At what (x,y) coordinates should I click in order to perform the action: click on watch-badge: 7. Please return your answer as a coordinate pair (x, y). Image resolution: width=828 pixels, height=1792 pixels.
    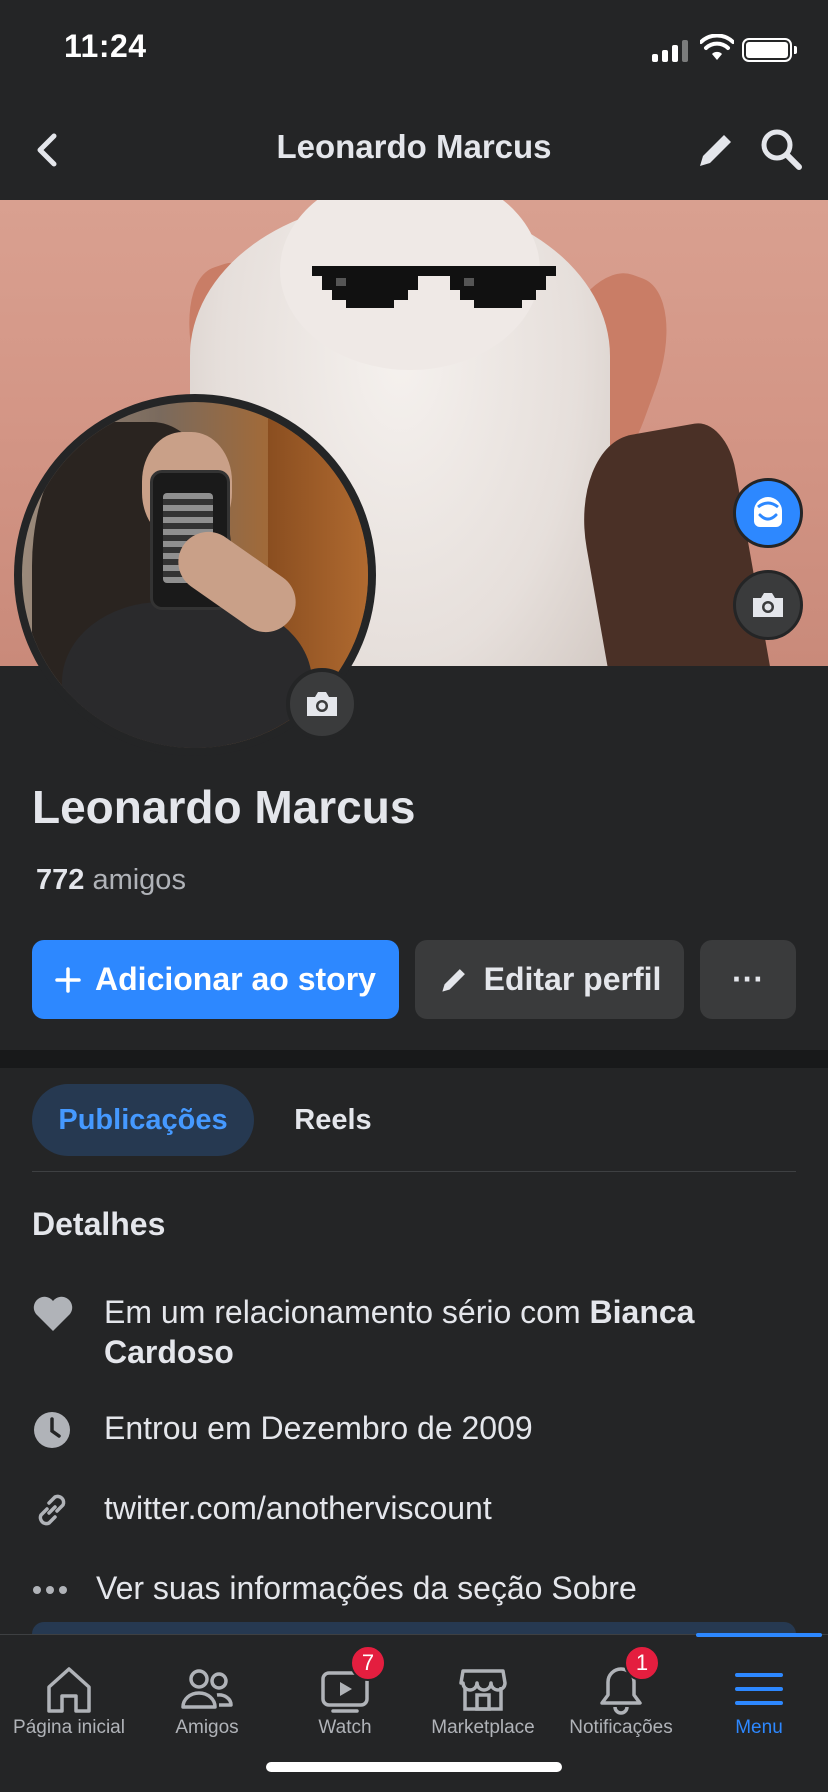
    Looking at the image, I should click on (368, 1663).